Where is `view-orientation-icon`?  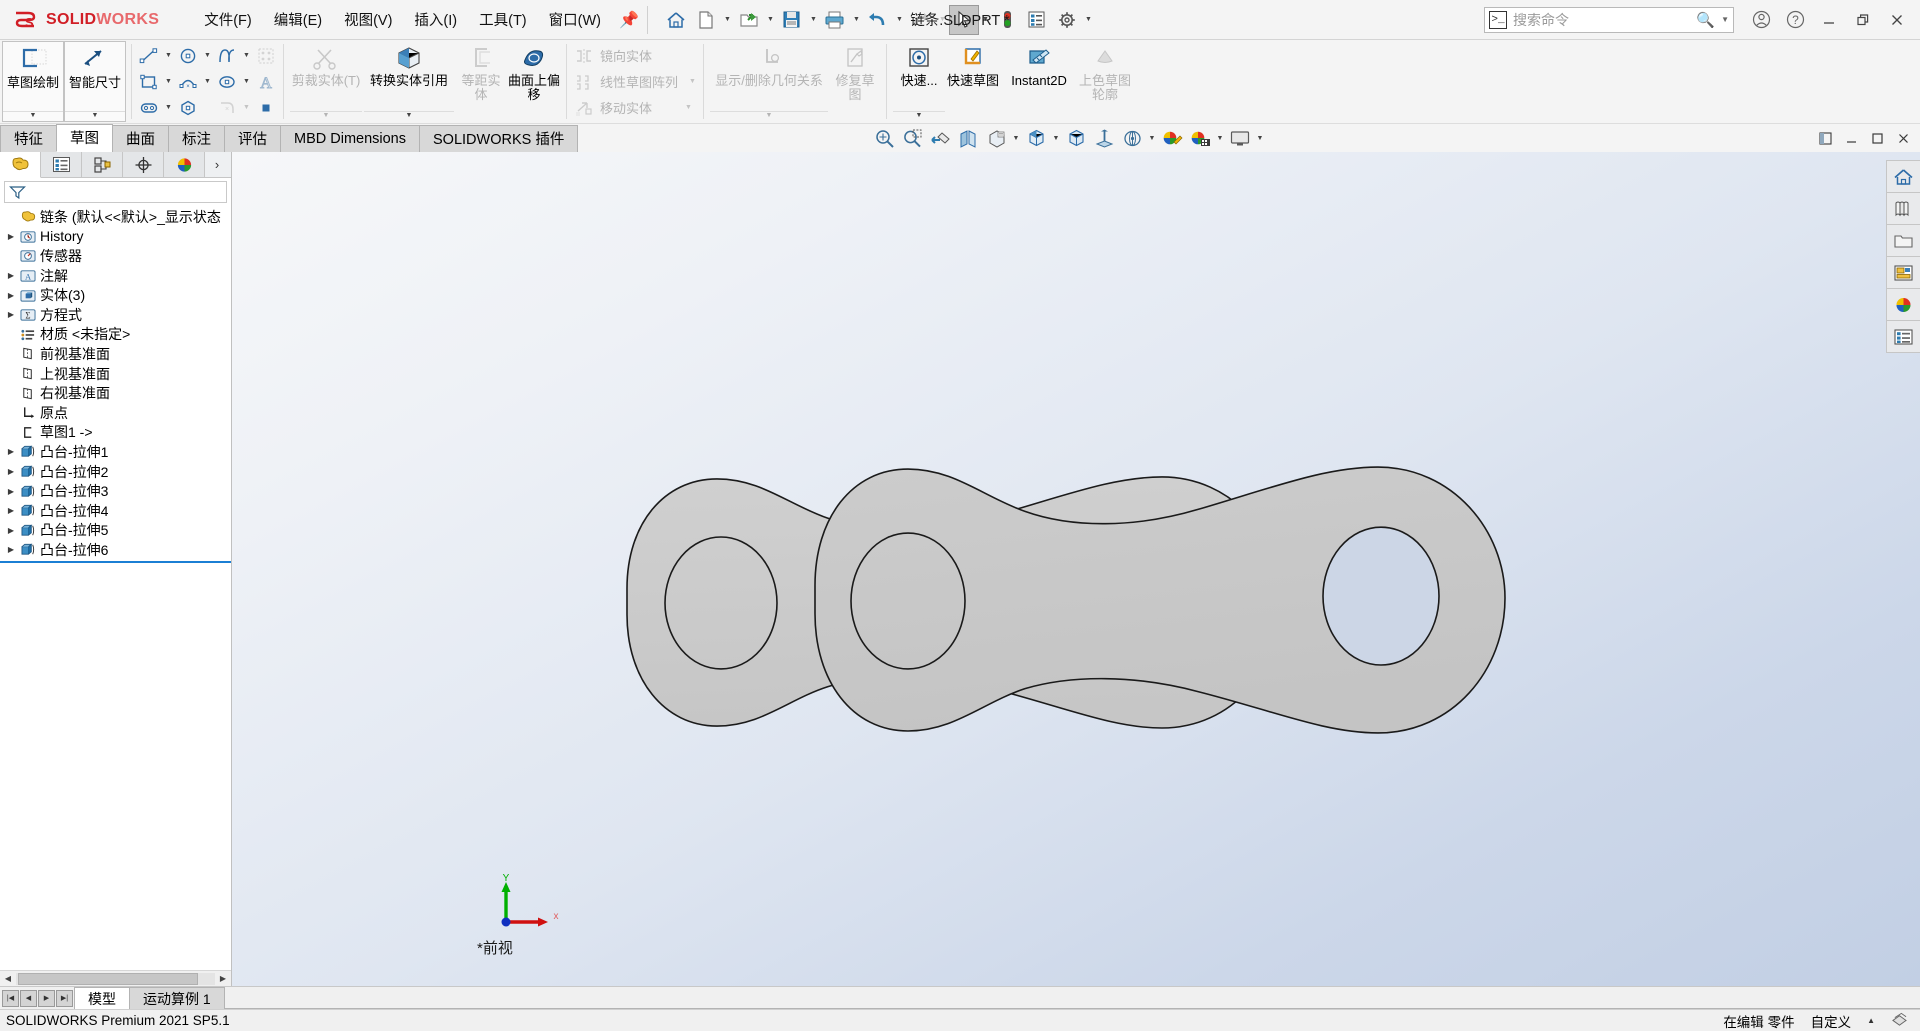
view-orientation-icon is located at coordinates (996, 138).